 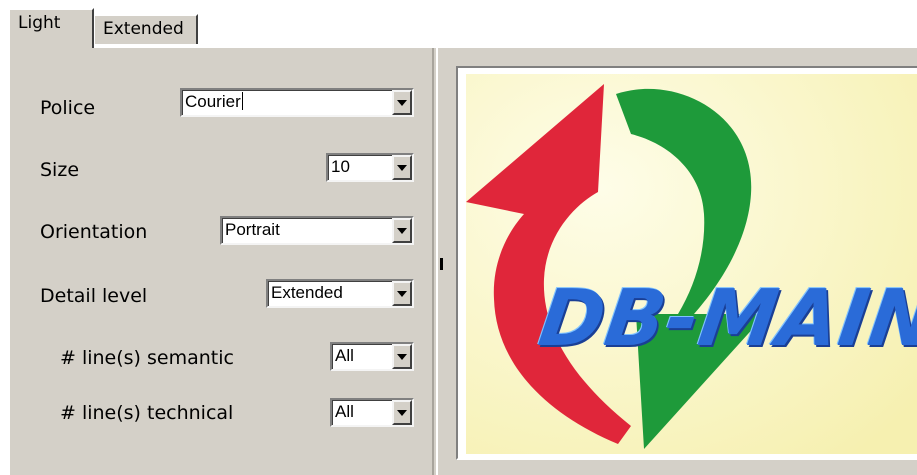 I want to click on tab-light: Light, so click(x=51, y=28).